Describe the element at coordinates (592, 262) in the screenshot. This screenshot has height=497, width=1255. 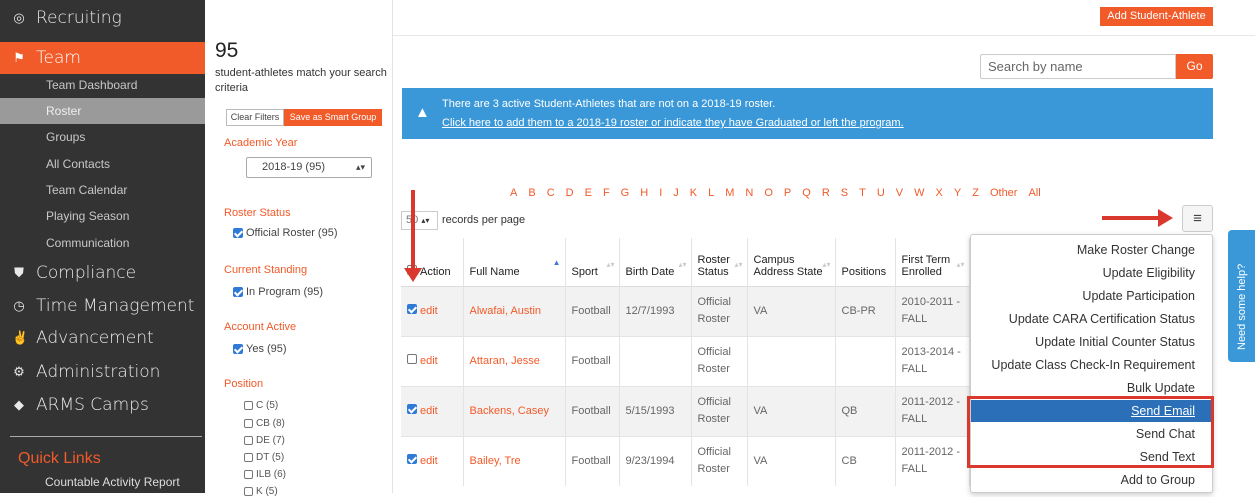
I see `col-sport: Sport ▴▾` at that location.